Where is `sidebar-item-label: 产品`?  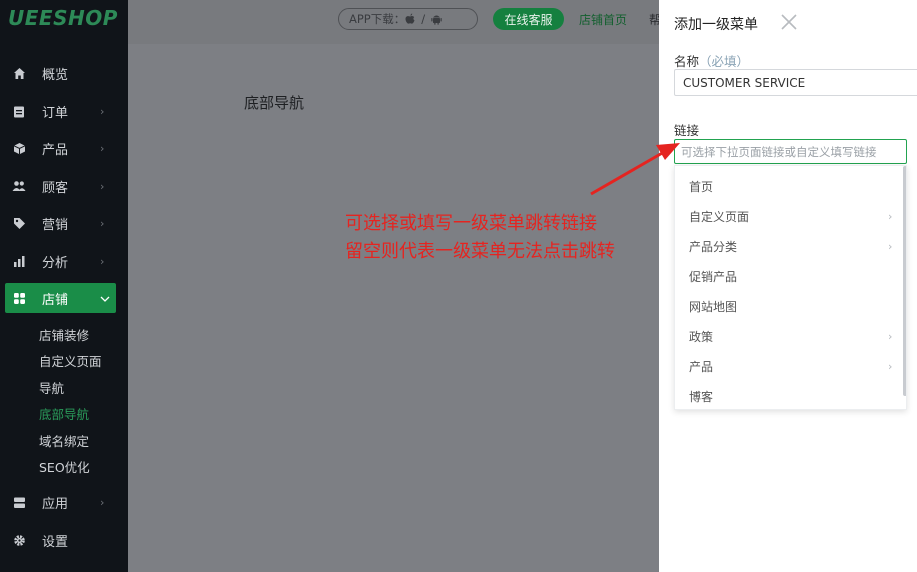
sidebar-item-label: 产品 is located at coordinates (55, 150).